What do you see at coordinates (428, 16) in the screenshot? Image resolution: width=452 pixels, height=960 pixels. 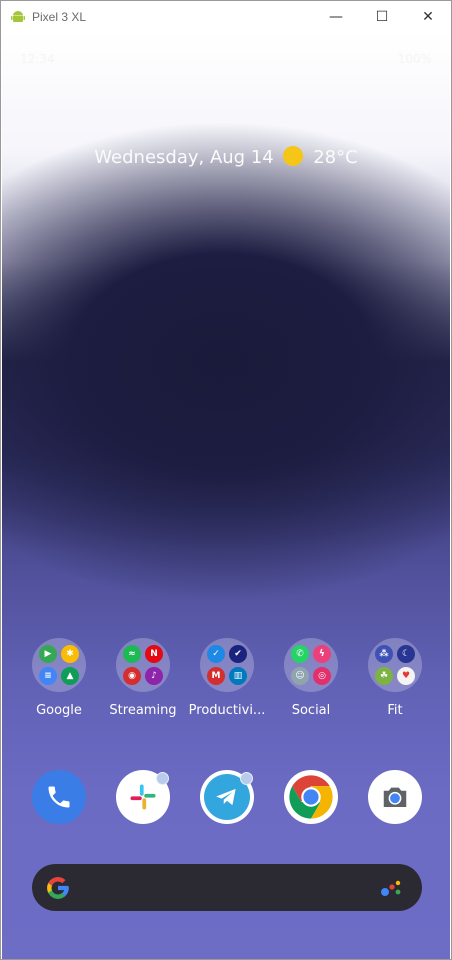 I see `close-button: ✕` at bounding box center [428, 16].